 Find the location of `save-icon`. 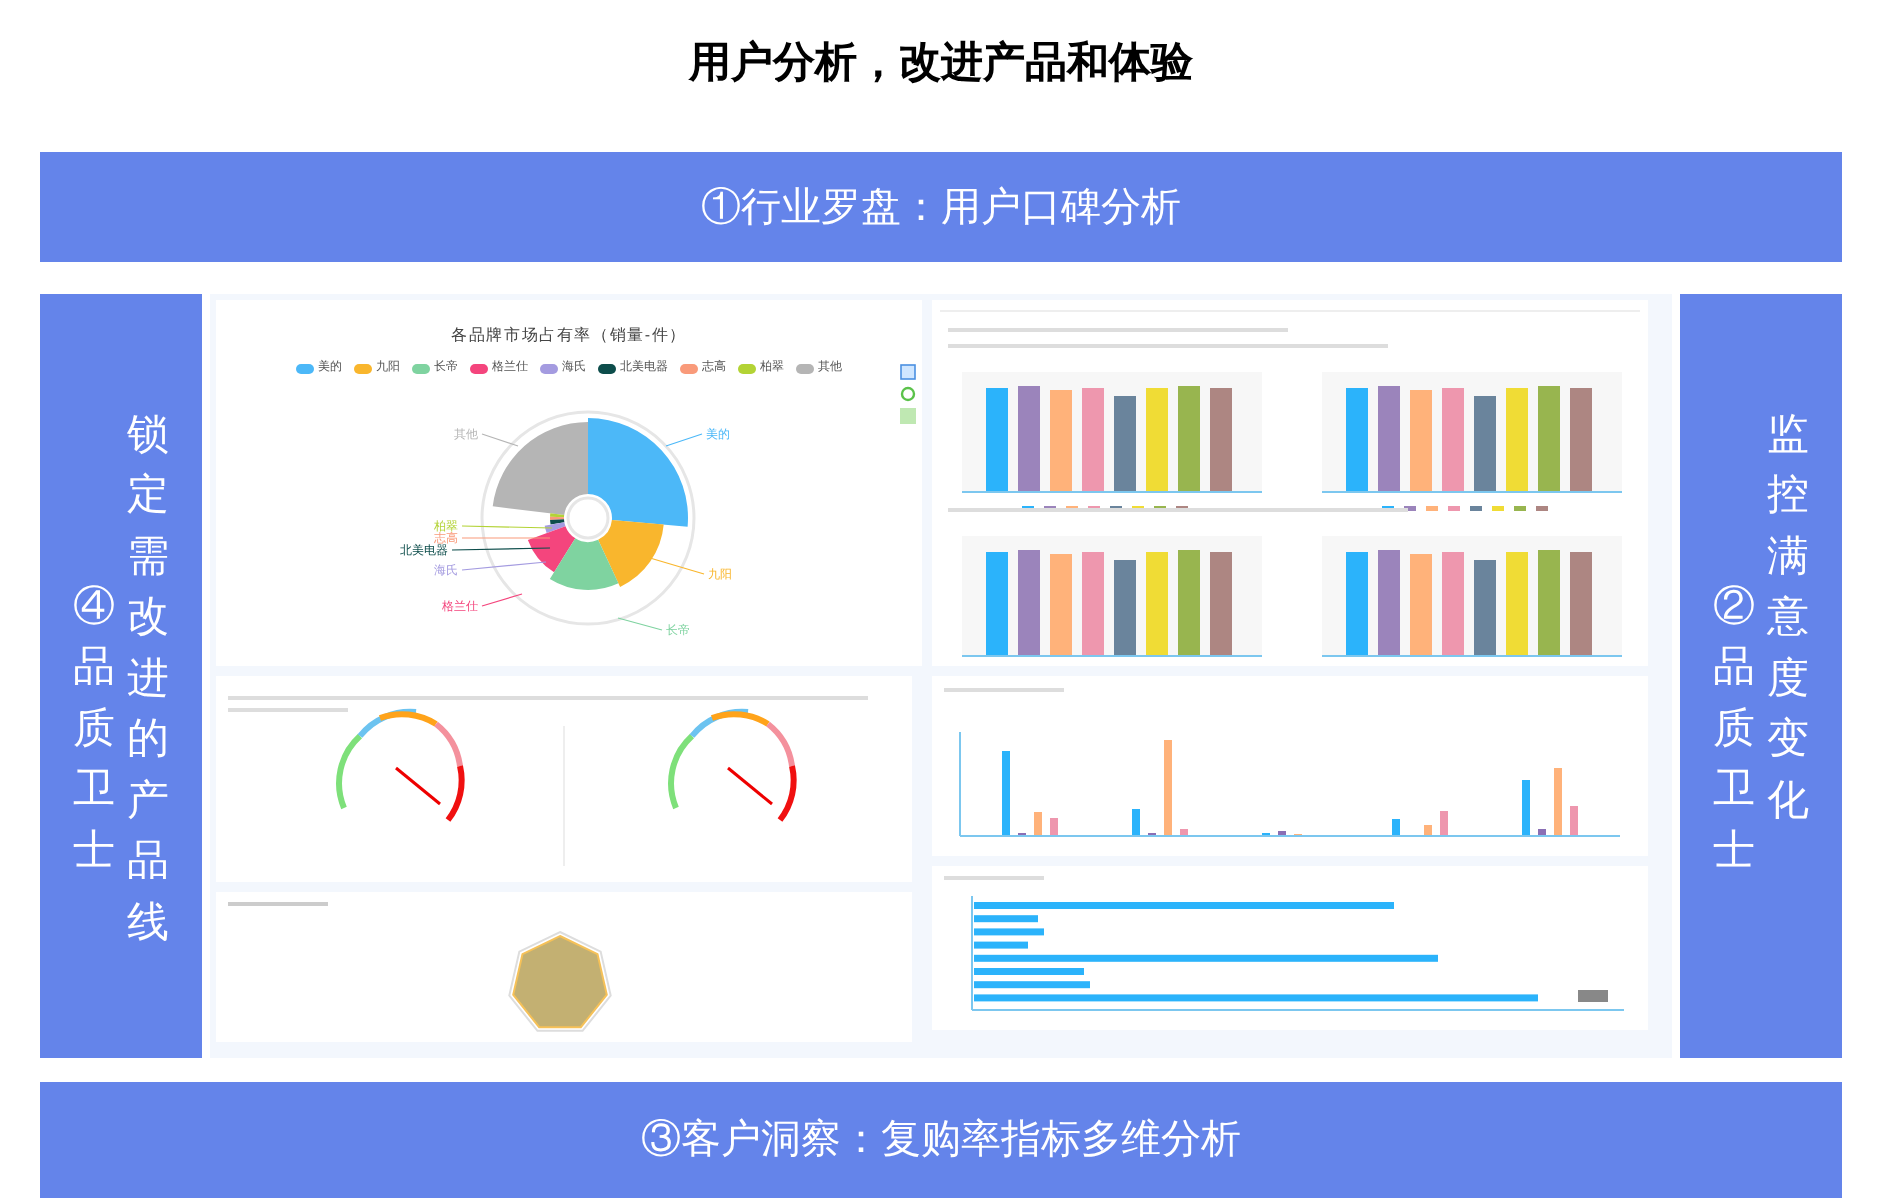

save-icon is located at coordinates (908, 372).